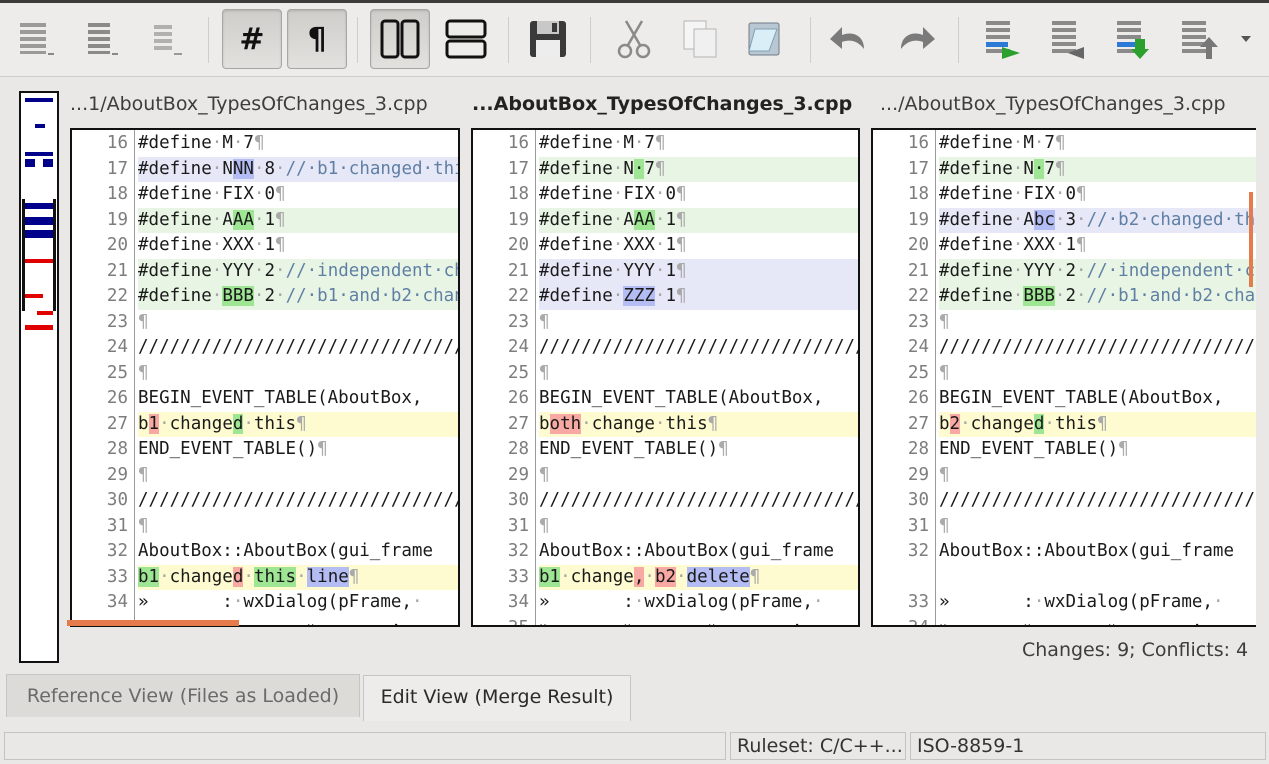 Image resolution: width=1269 pixels, height=764 pixels. Describe the element at coordinates (298, 577) in the screenshot. I see `line-text: b1·changed·this·line¶` at that location.